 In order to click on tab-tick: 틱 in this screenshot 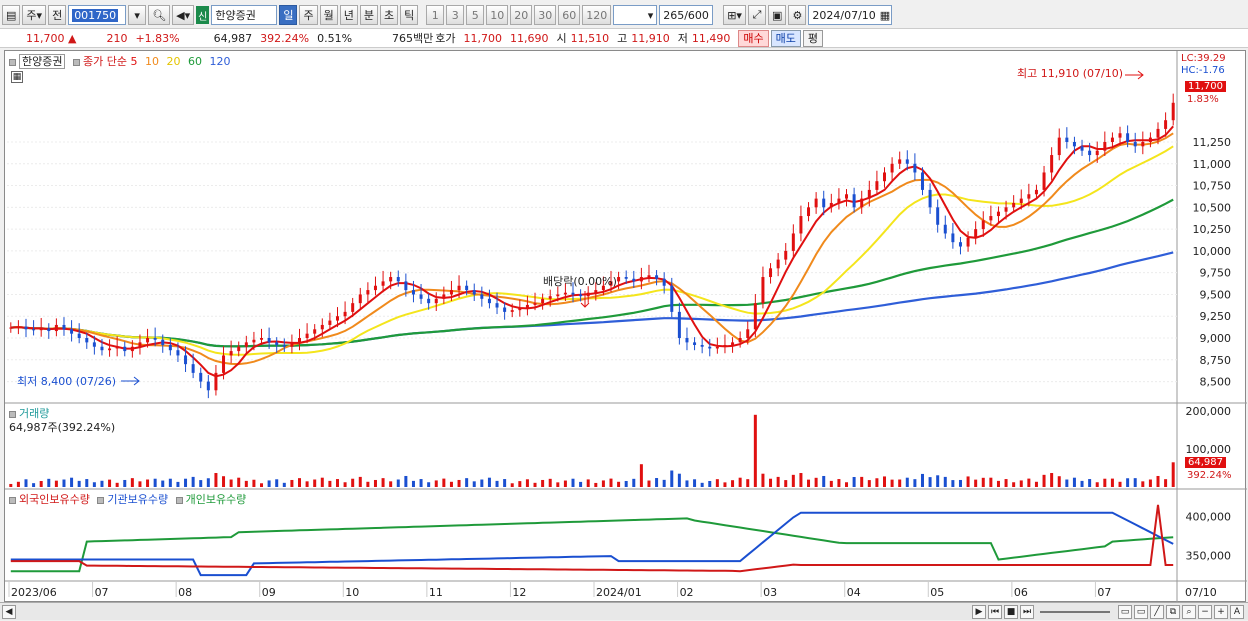, I will do `click(409, 15)`.